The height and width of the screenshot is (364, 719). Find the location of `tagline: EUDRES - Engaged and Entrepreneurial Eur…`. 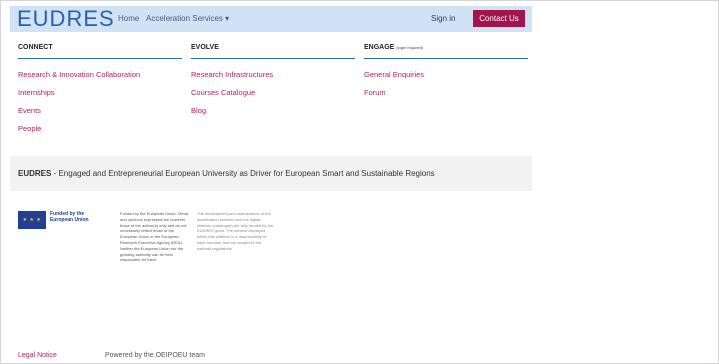

tagline: EUDRES - Engaged and Entrepreneurial Eur… is located at coordinates (226, 173).